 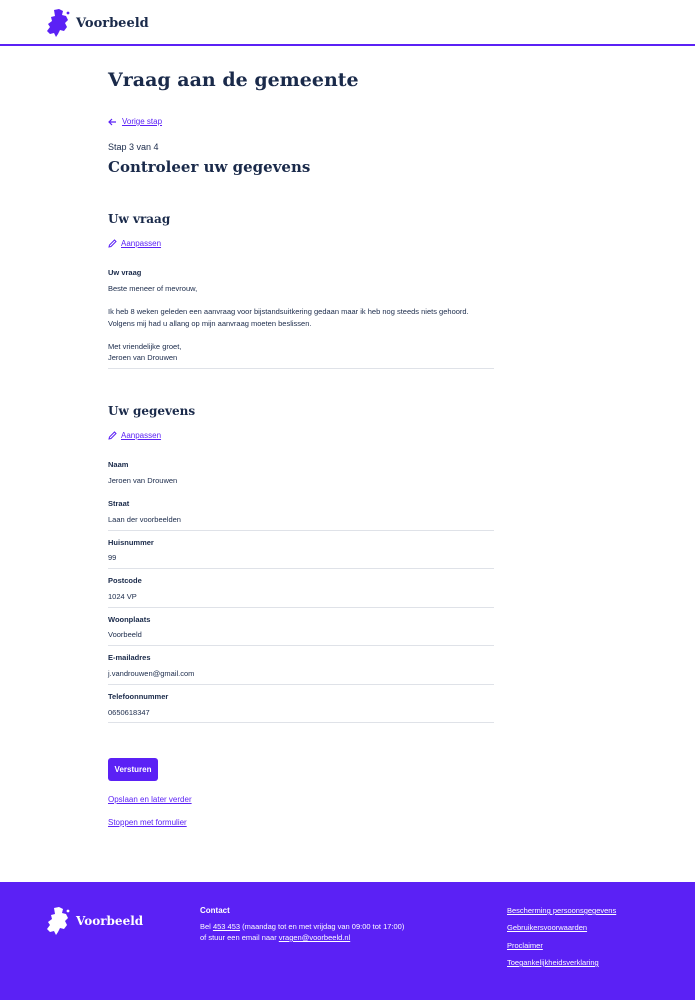 I want to click on step-title: Controleer uw gegevens, so click(x=209, y=167).